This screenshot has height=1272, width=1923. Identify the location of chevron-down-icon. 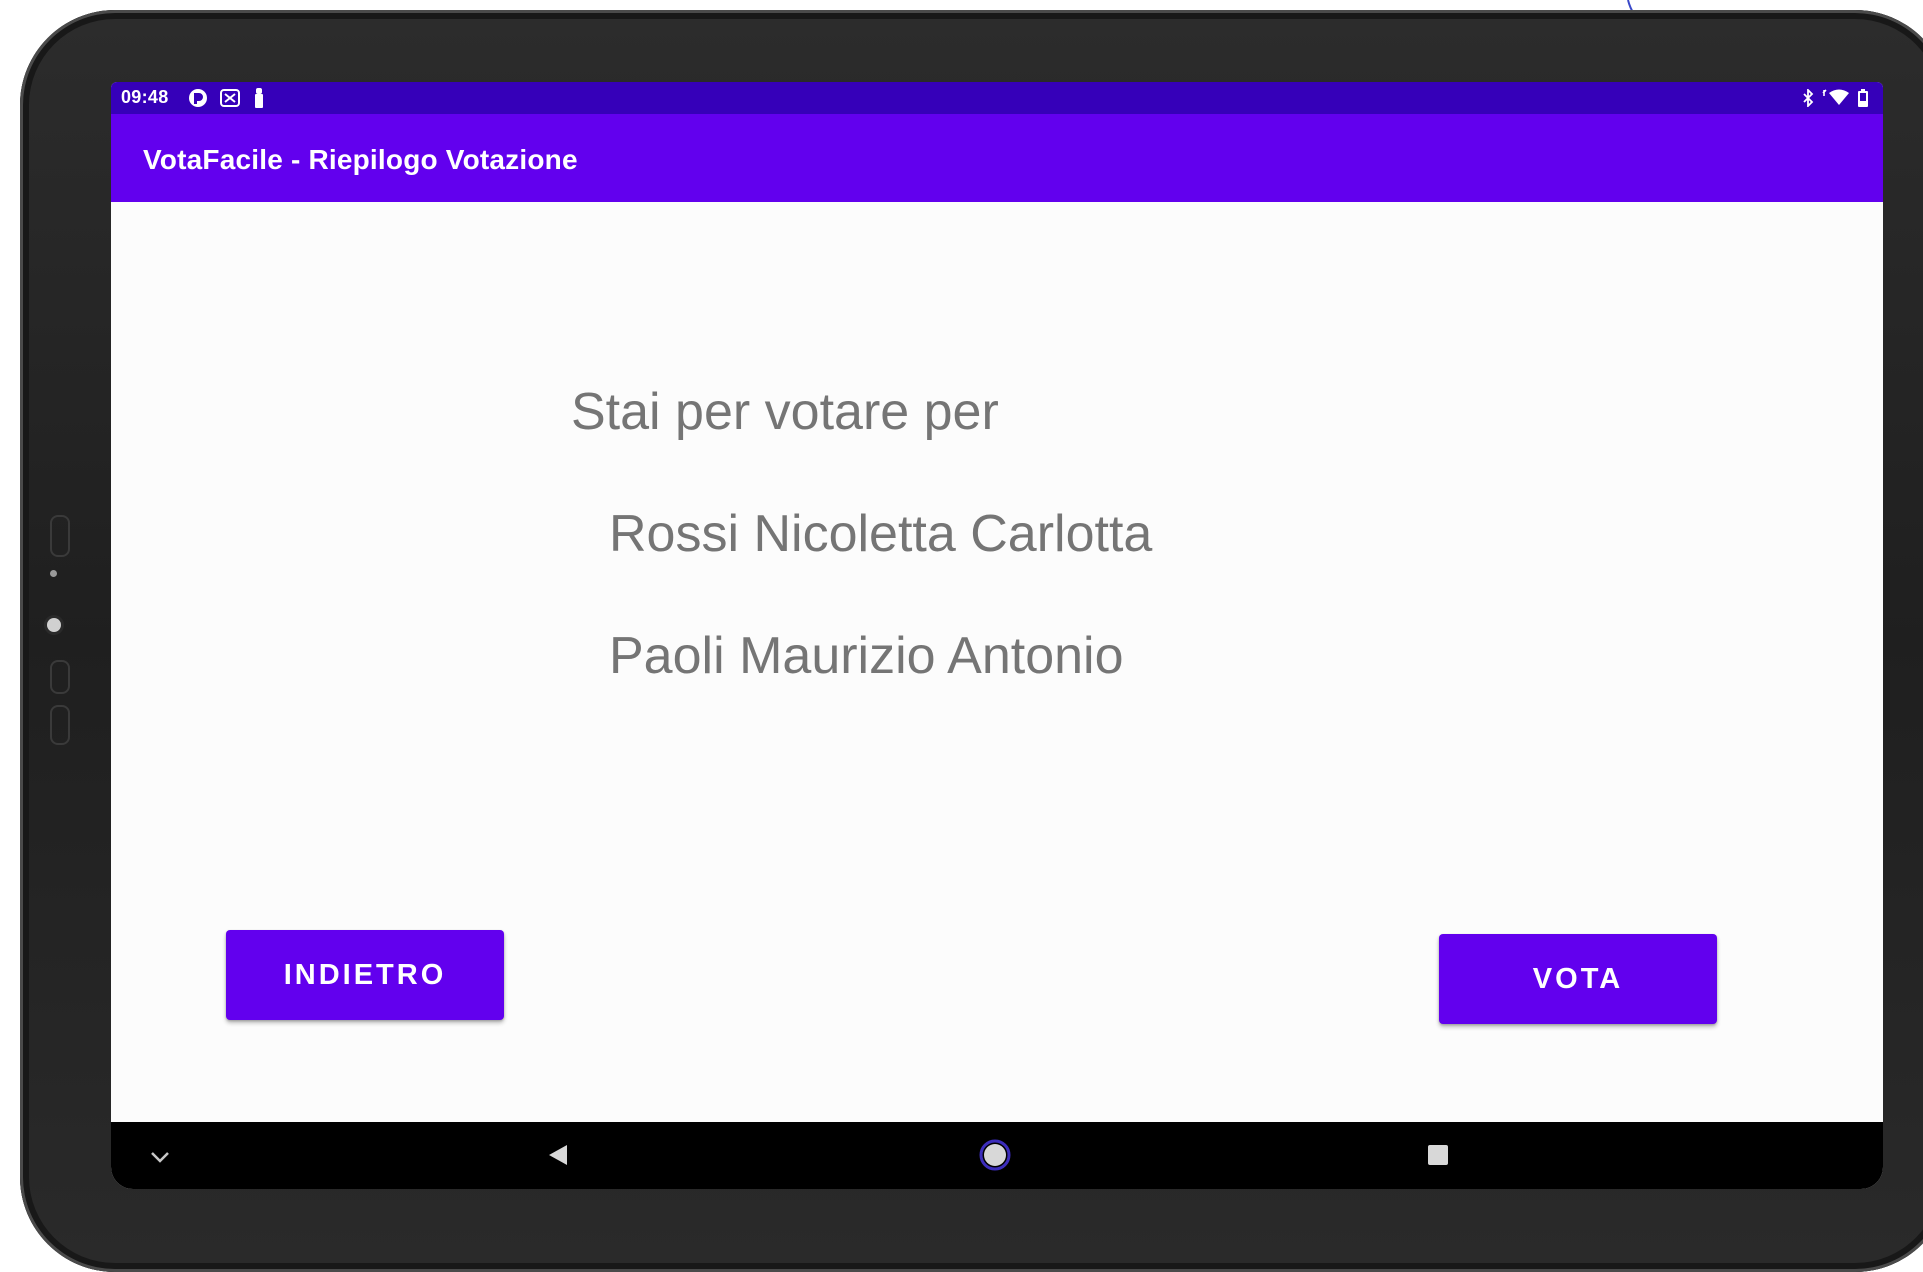
(160, 1157).